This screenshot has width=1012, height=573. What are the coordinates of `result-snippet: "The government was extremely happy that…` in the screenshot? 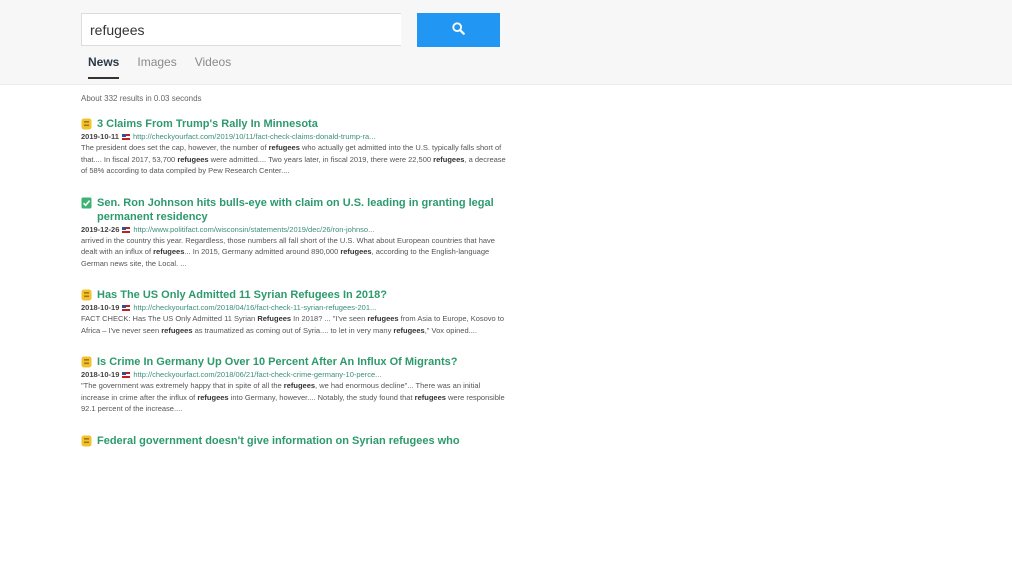 It's located at (293, 397).